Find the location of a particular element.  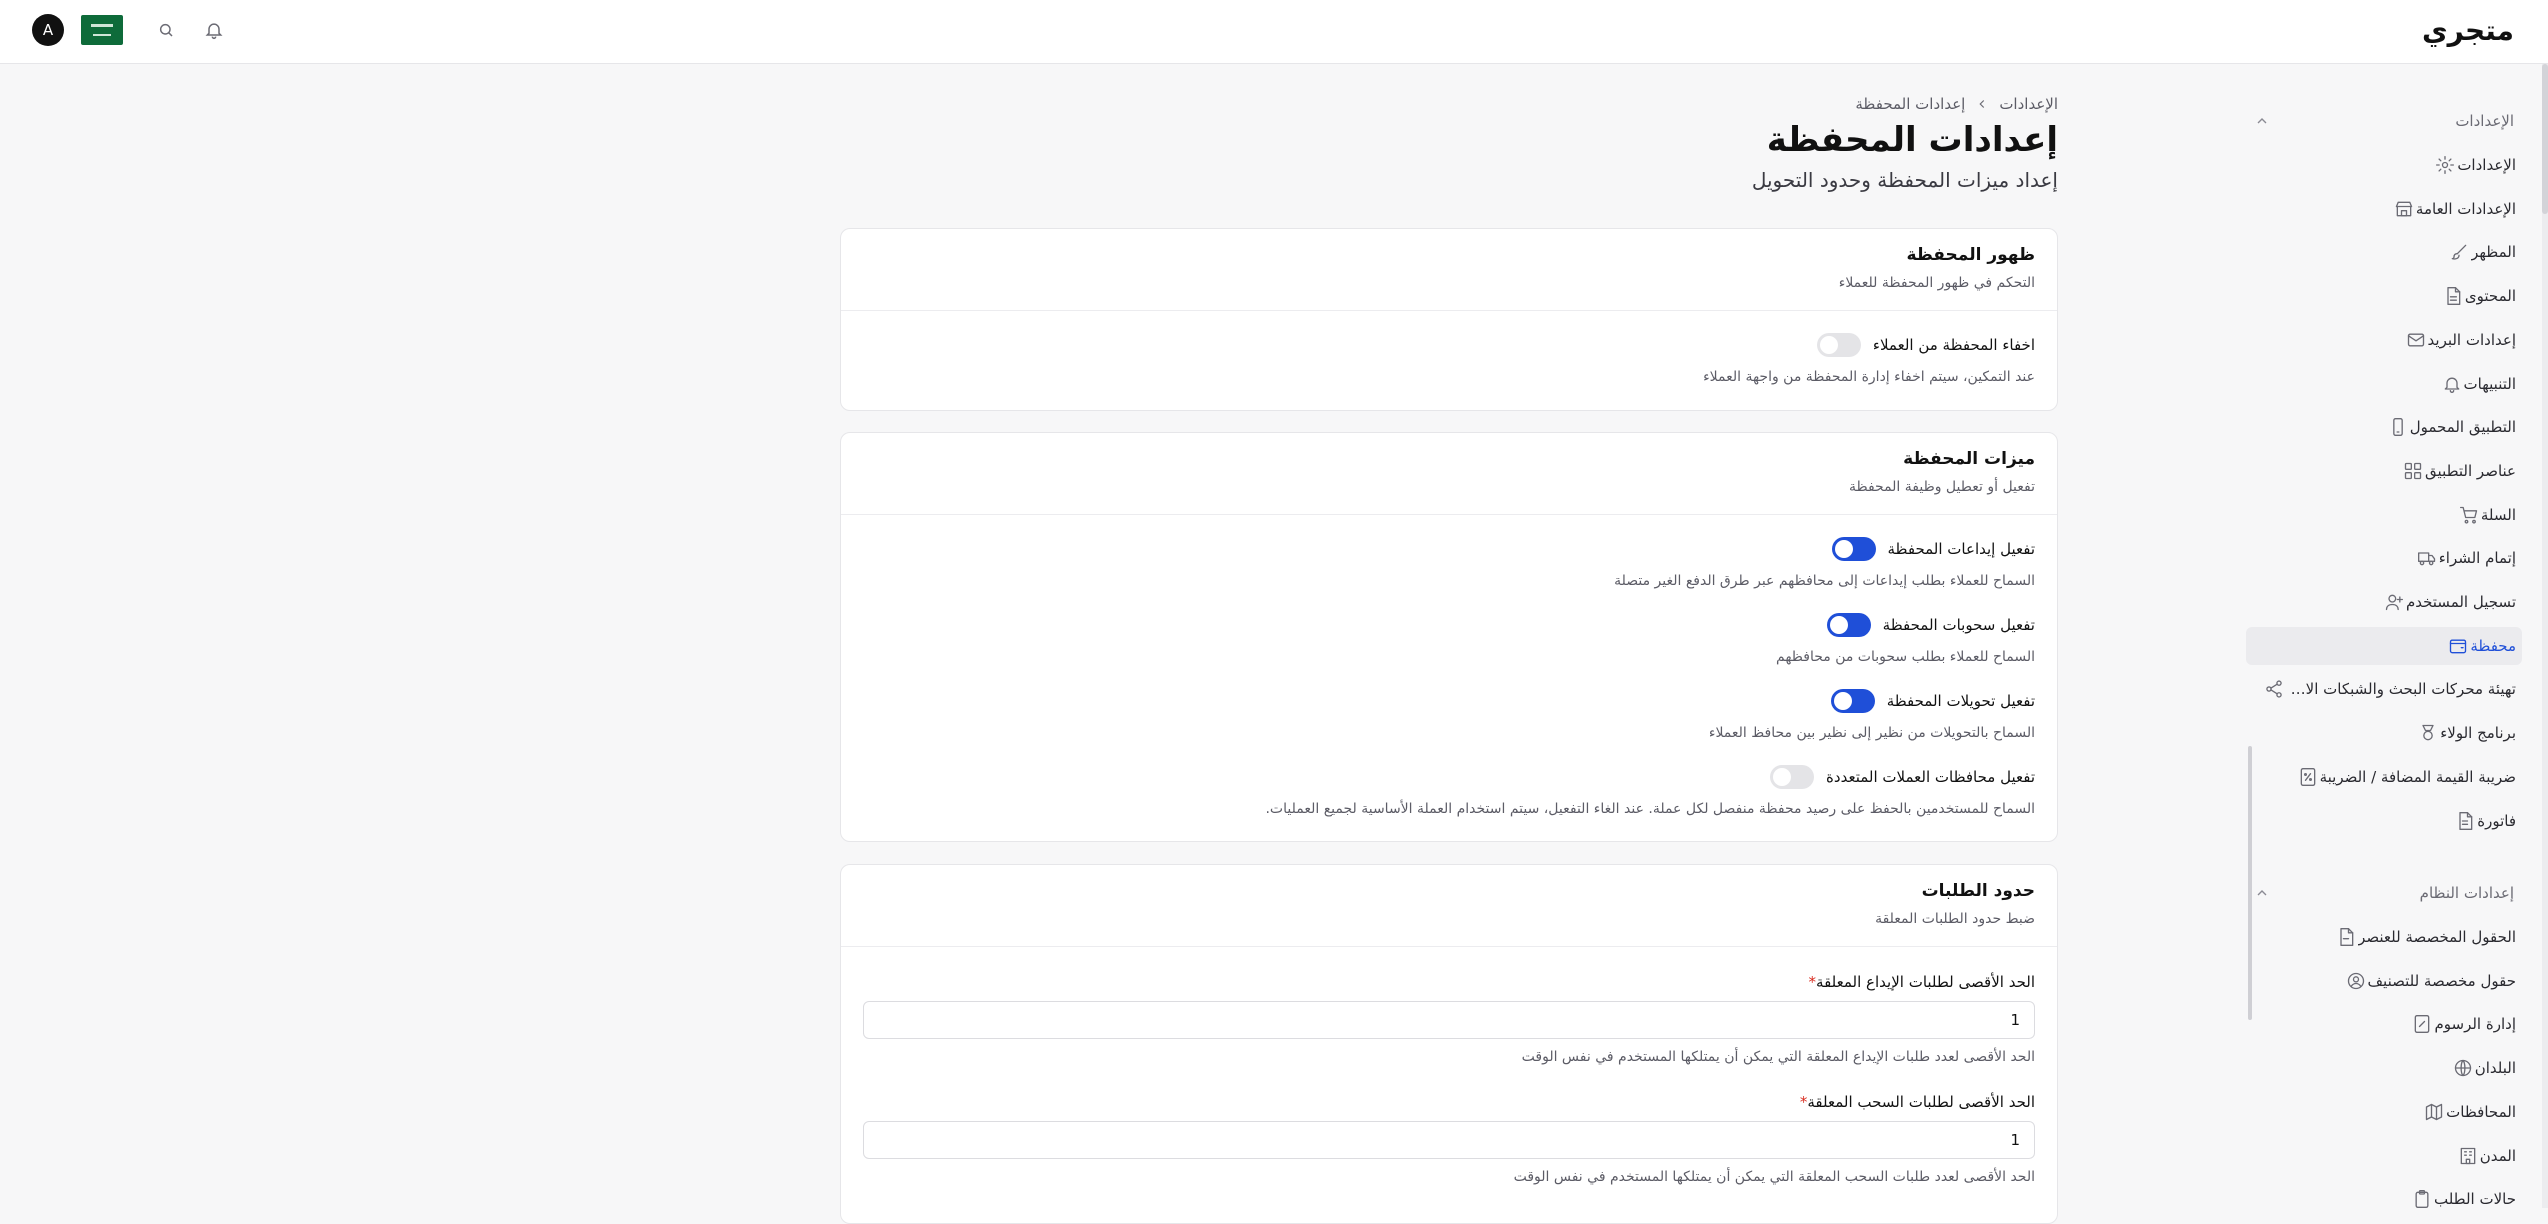

deposit-limit-label-text: الحد الأقصى لطلبات الإيداع المعلقة is located at coordinates (1925, 982).